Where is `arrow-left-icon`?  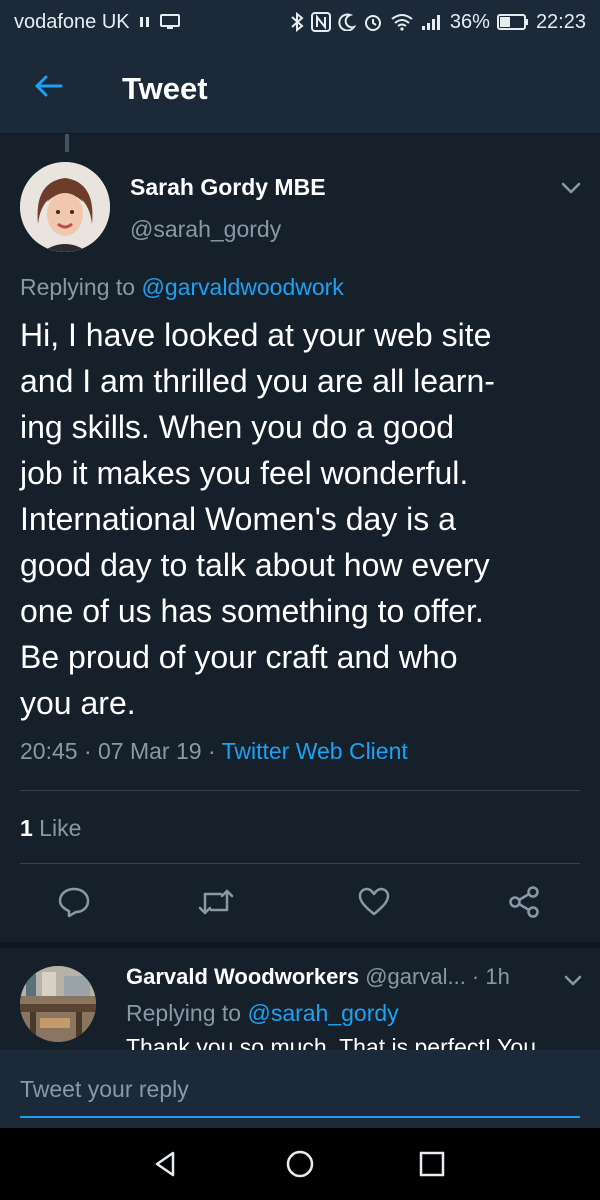 arrow-left-icon is located at coordinates (48, 88).